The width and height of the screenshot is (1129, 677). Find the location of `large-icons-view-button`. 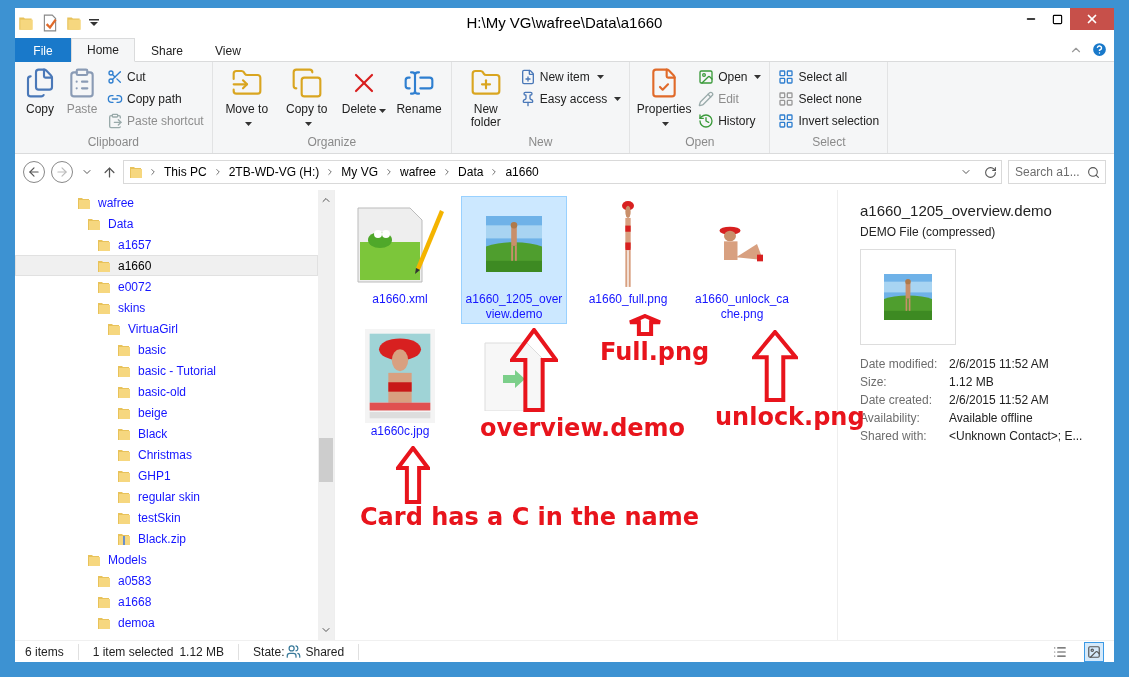

large-icons-view-button is located at coordinates (1094, 651).